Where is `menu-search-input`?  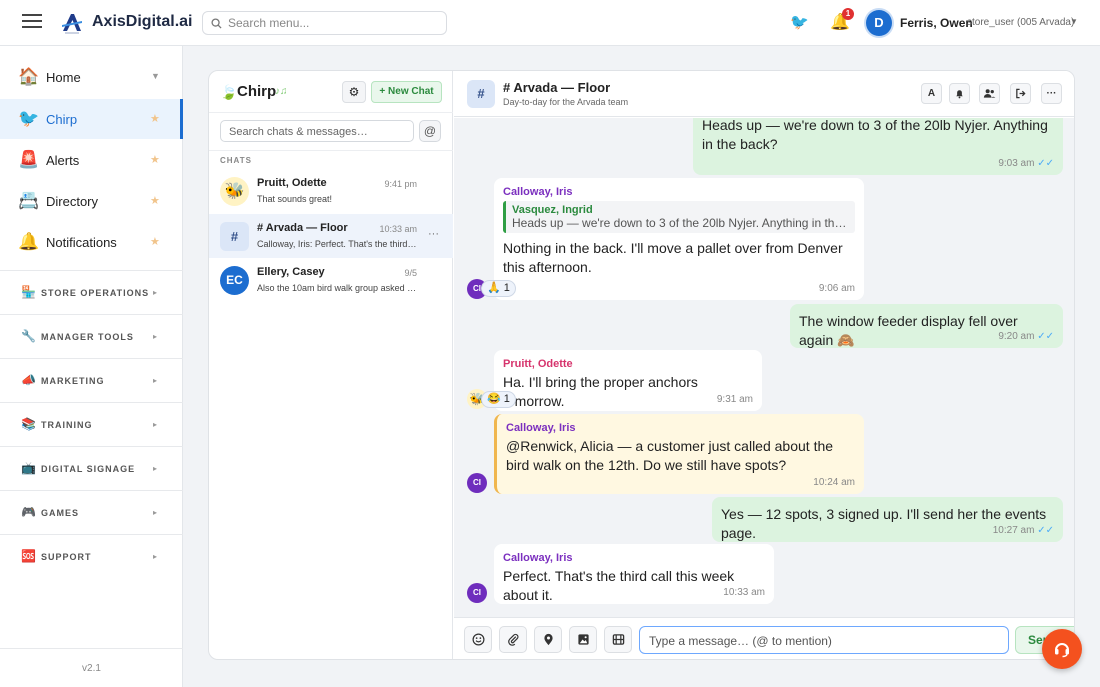 menu-search-input is located at coordinates (333, 23).